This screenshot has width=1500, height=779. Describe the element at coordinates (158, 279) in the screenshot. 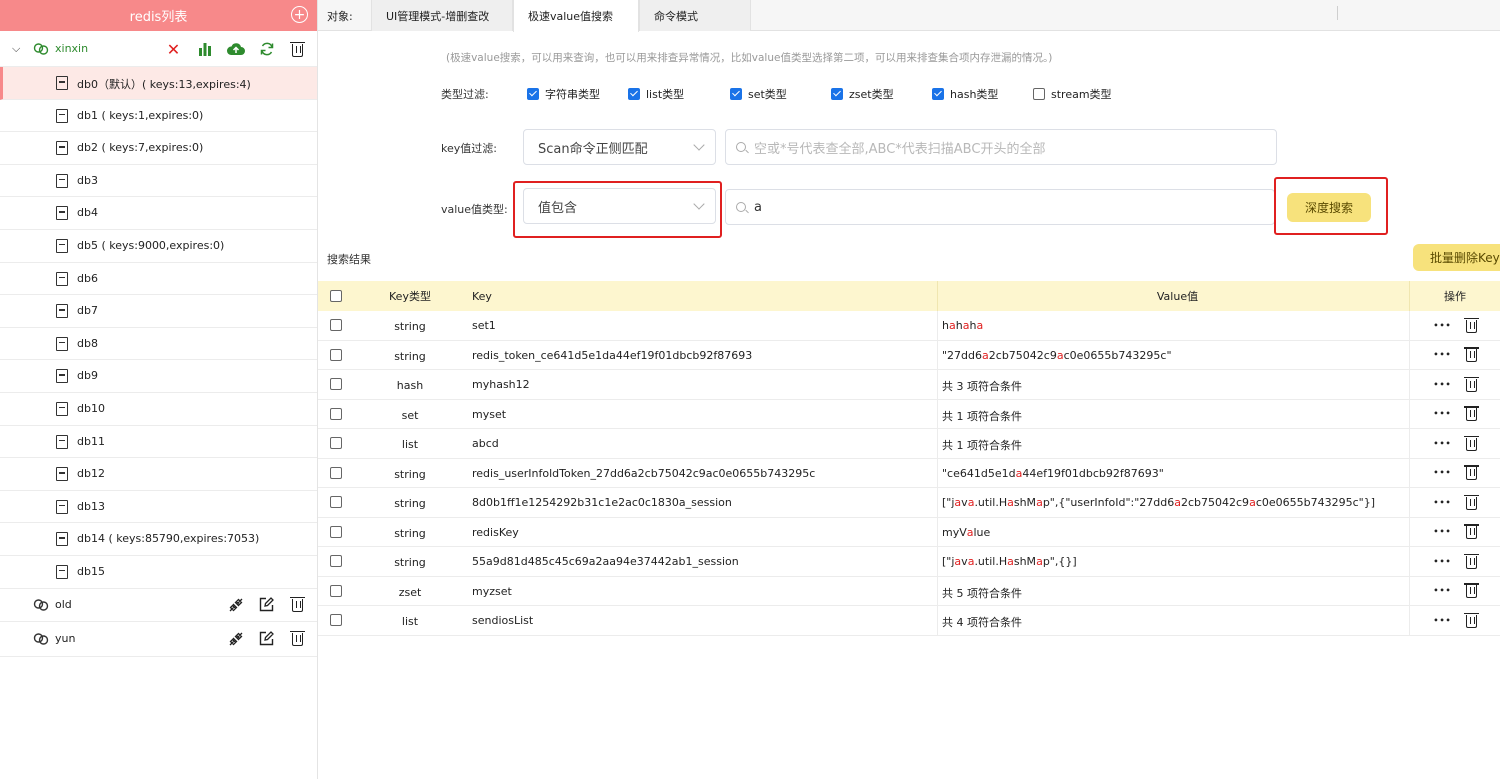

I see `db-item: db6` at that location.